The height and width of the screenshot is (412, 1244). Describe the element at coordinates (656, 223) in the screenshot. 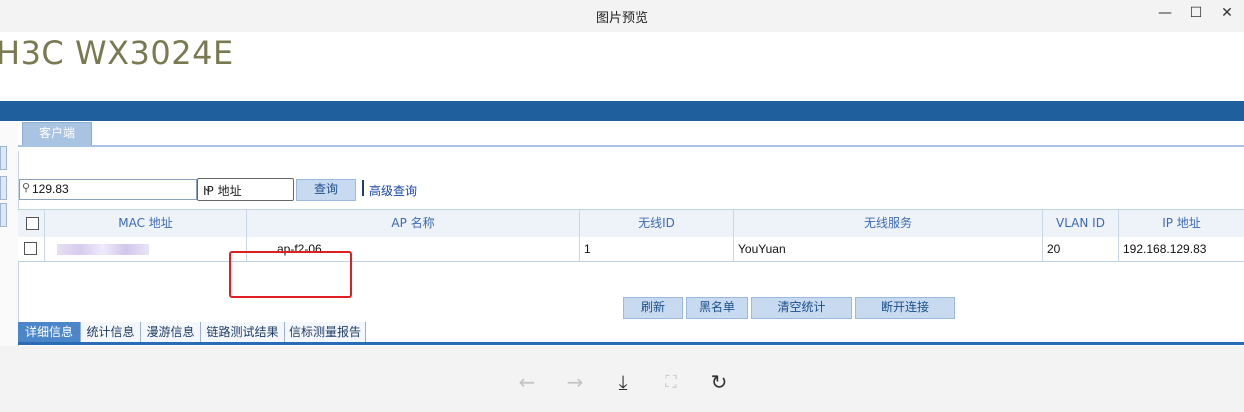

I see `column-header-wireless-id: 无线ID` at that location.